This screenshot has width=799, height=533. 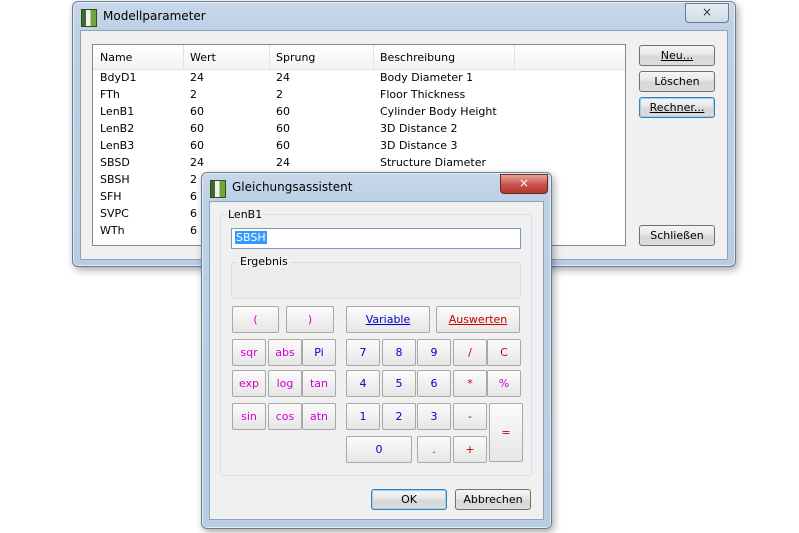 What do you see at coordinates (255, 319) in the screenshot?
I see `open-paren-key: (` at bounding box center [255, 319].